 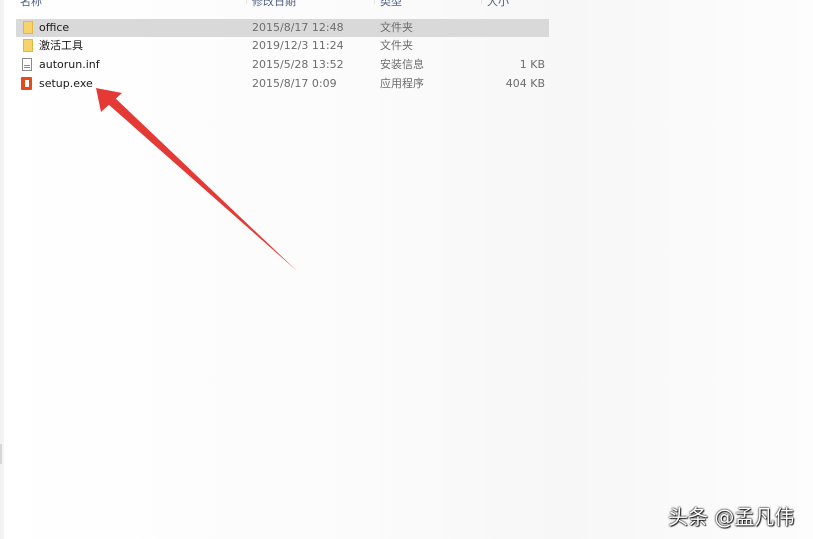 What do you see at coordinates (731, 517) in the screenshot?
I see `watermark: 头条 @孟凡伟` at bounding box center [731, 517].